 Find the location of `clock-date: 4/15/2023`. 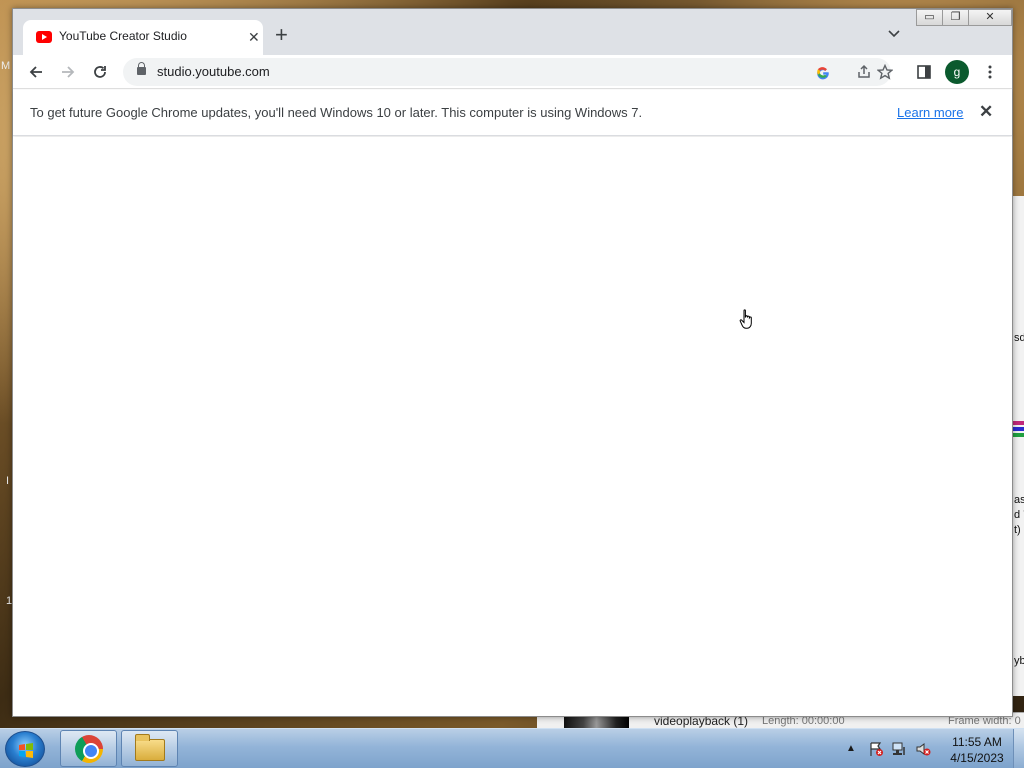

clock-date: 4/15/2023 is located at coordinates (977, 758).